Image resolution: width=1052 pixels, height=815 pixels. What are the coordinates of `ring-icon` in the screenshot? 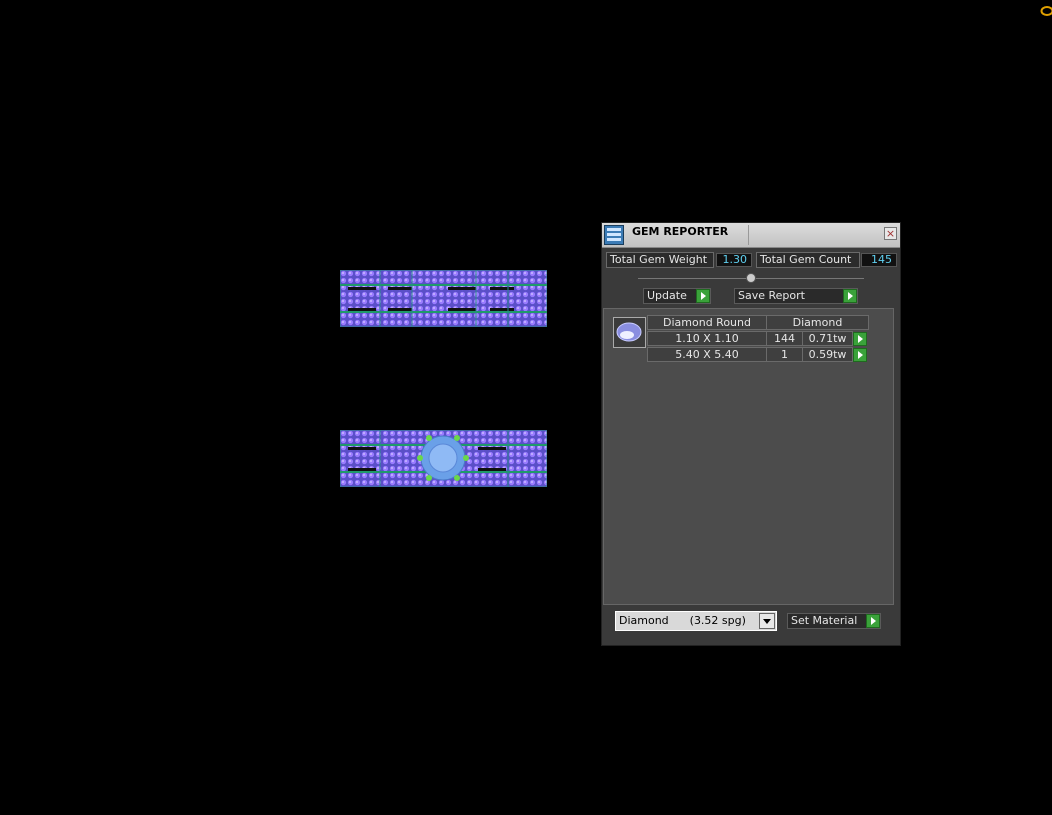 It's located at (1046, 11).